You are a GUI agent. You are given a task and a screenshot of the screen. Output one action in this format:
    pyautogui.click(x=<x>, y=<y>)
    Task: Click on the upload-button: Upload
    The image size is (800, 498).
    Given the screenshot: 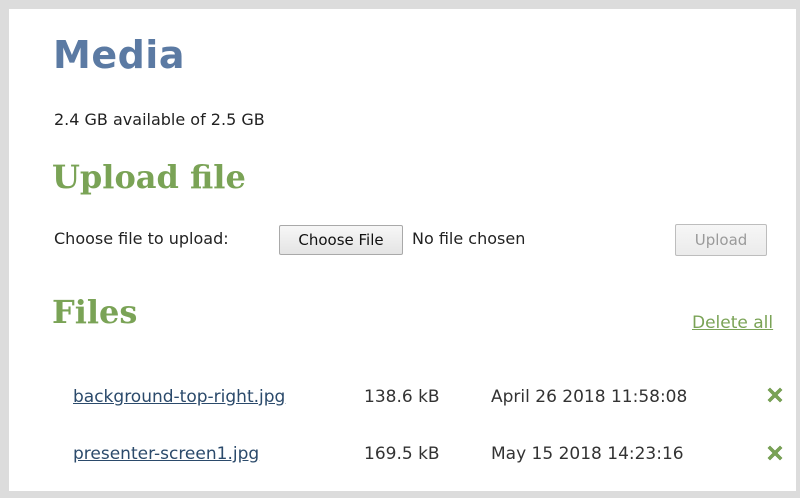 What is the action you would take?
    pyautogui.click(x=721, y=240)
    